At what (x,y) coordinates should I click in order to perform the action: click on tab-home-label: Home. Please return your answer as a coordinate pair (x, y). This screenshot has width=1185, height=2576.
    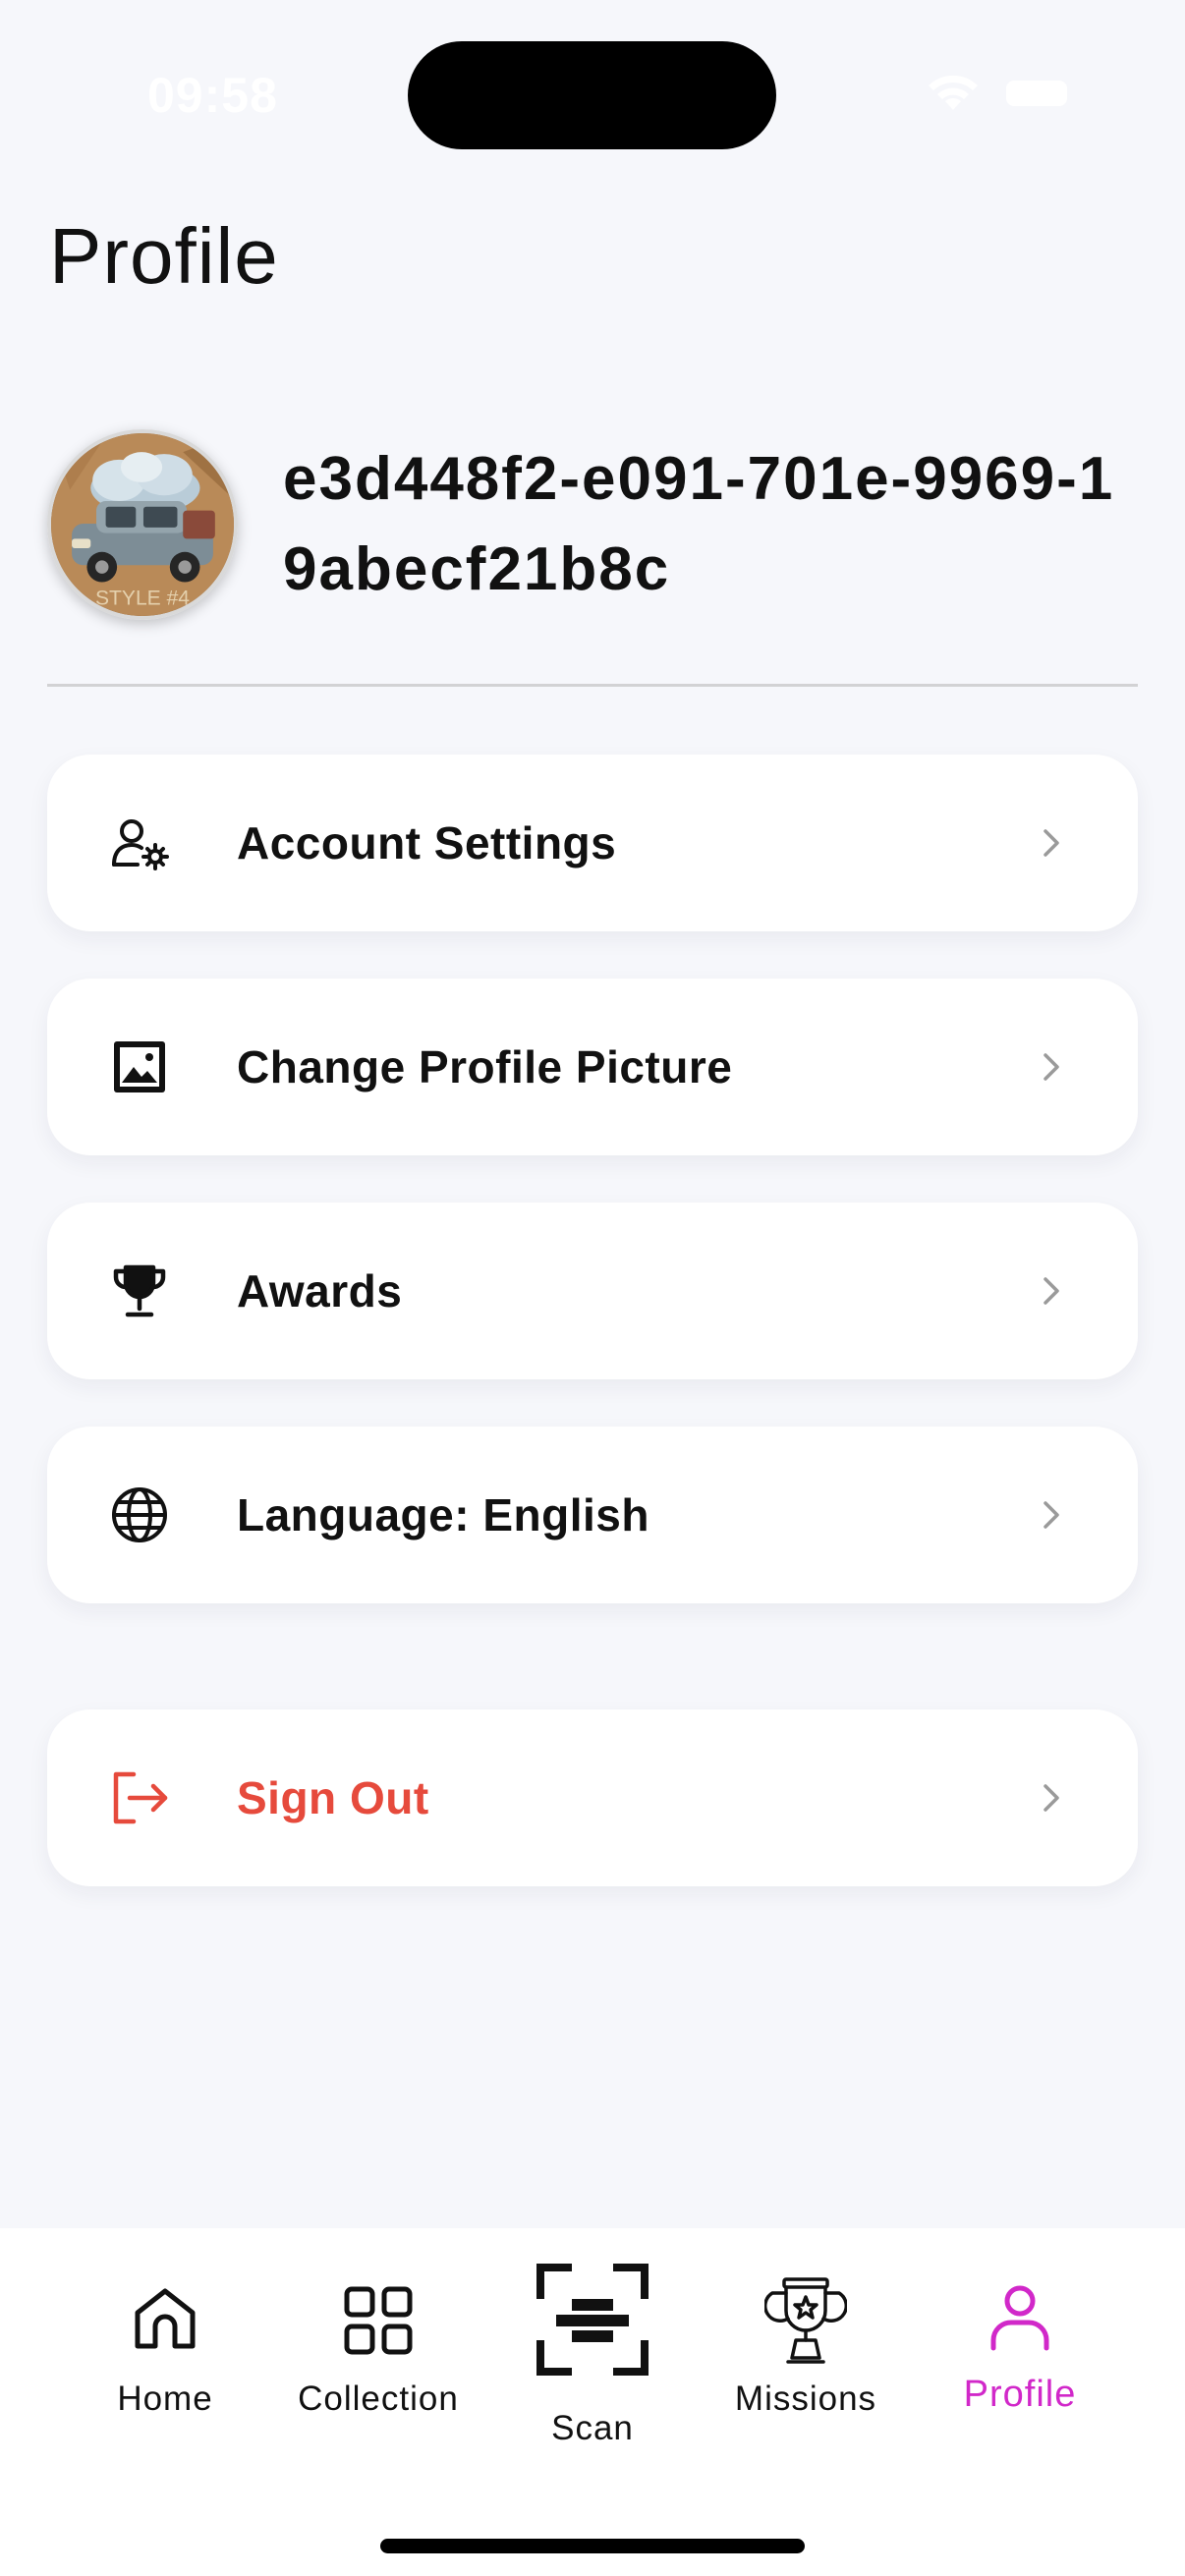
    Looking at the image, I should click on (165, 2399).